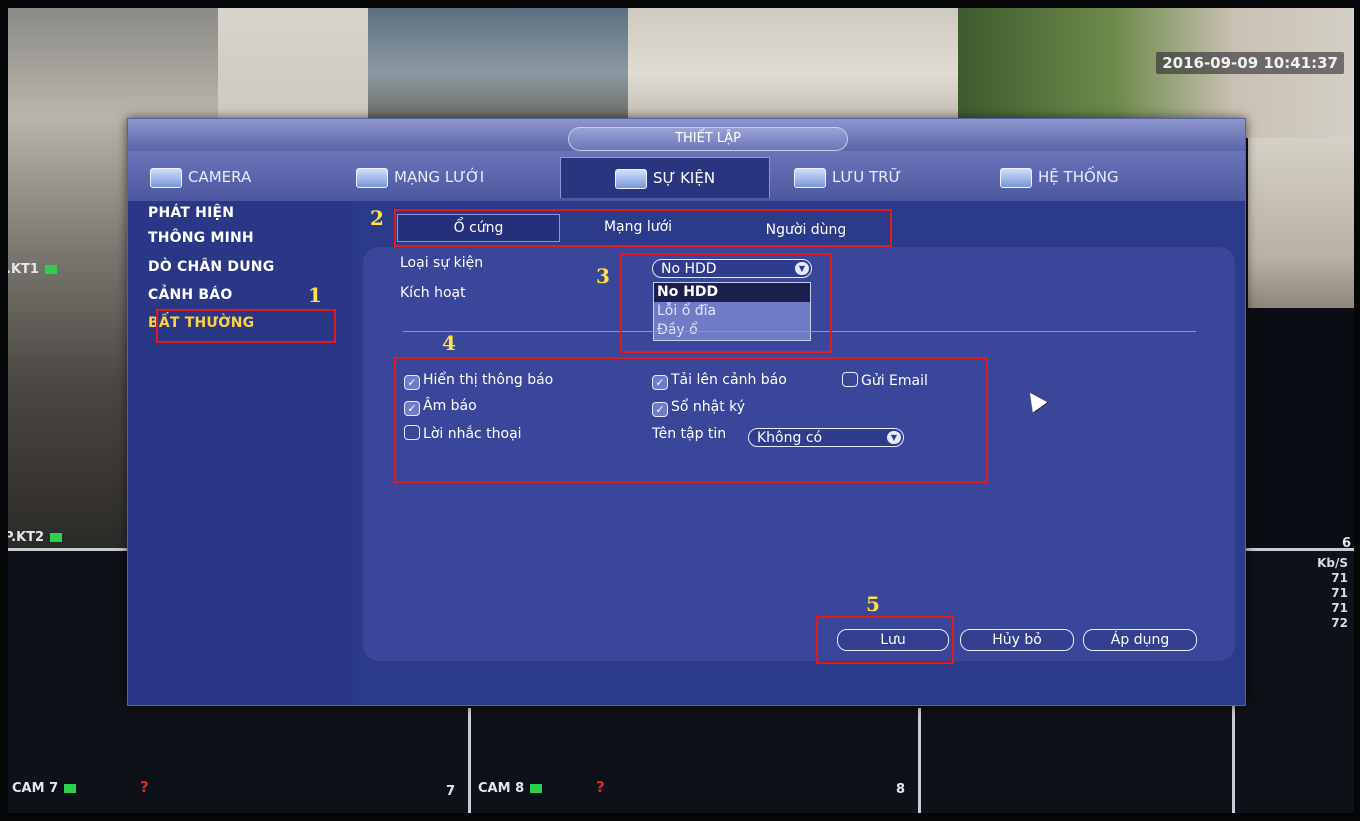  What do you see at coordinates (1347, 543) in the screenshot?
I see `channel-number: 6` at bounding box center [1347, 543].